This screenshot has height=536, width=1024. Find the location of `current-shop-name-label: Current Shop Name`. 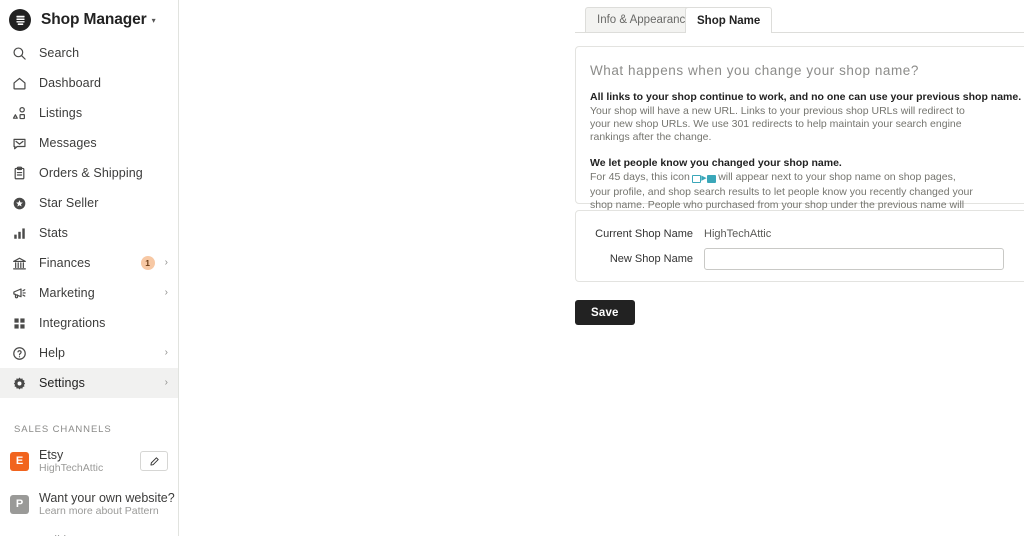

current-shop-name-label: Current Shop Name is located at coordinates (644, 234).